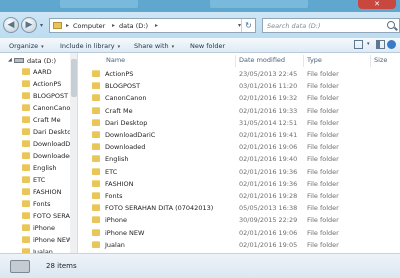 The width and height of the screenshot is (400, 278). What do you see at coordinates (89, 26) in the screenshot?
I see `breadcrumb-computer: Computer` at bounding box center [89, 26].